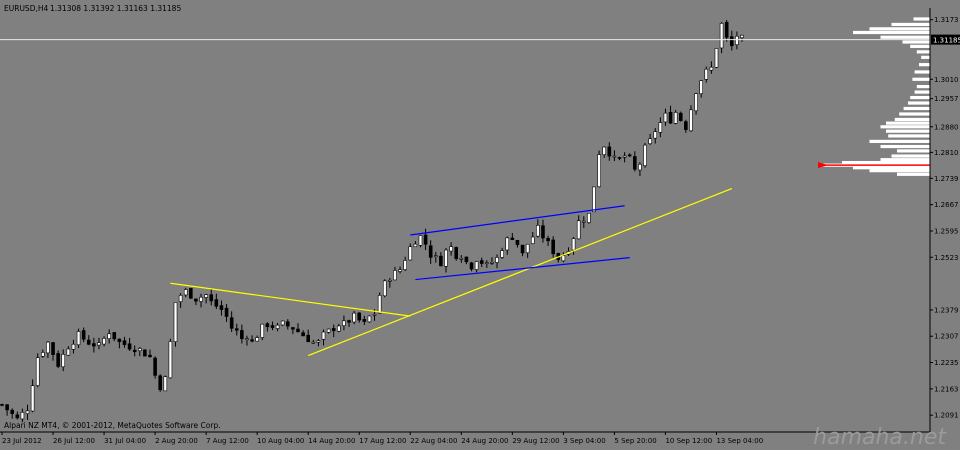  What do you see at coordinates (946, 389) in the screenshot?
I see `y-tick-label: 1.2163` at bounding box center [946, 389].